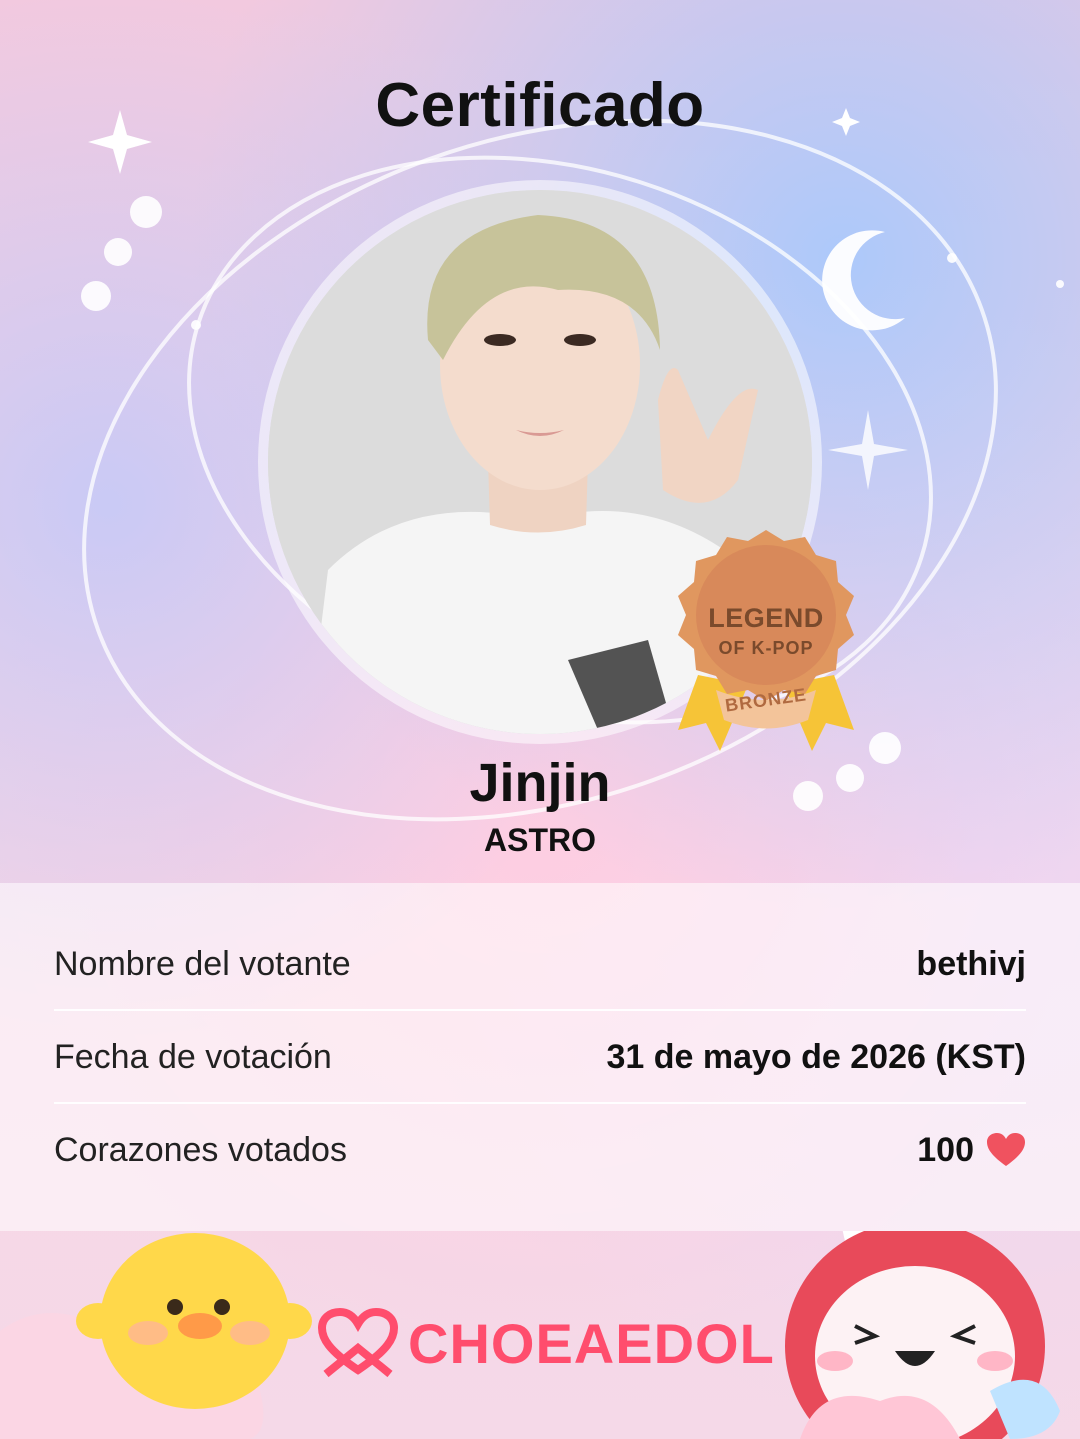 This screenshot has height=1439, width=1080. I want to click on badge-subtitle: OF K-POP, so click(766, 648).